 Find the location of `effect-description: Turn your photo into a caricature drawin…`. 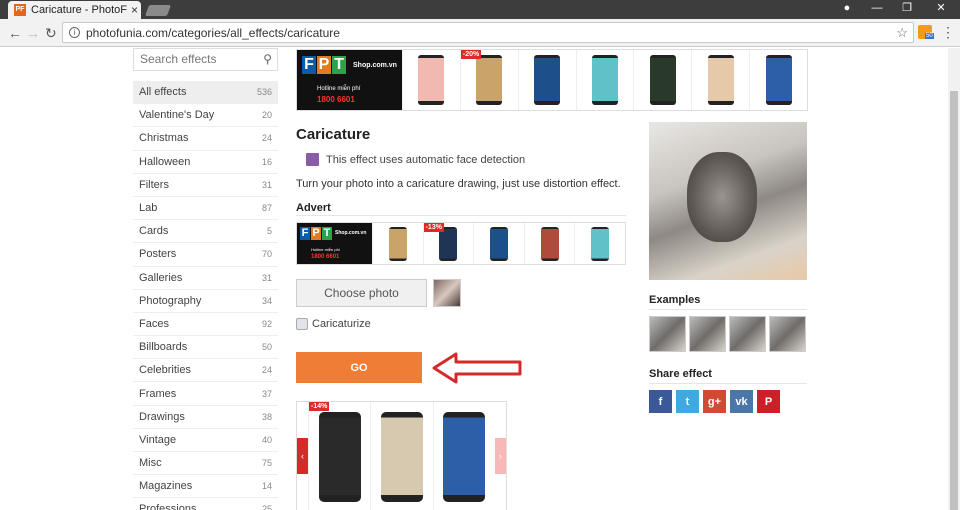

effect-description: Turn your photo into a caricature drawin… is located at coordinates (458, 184).